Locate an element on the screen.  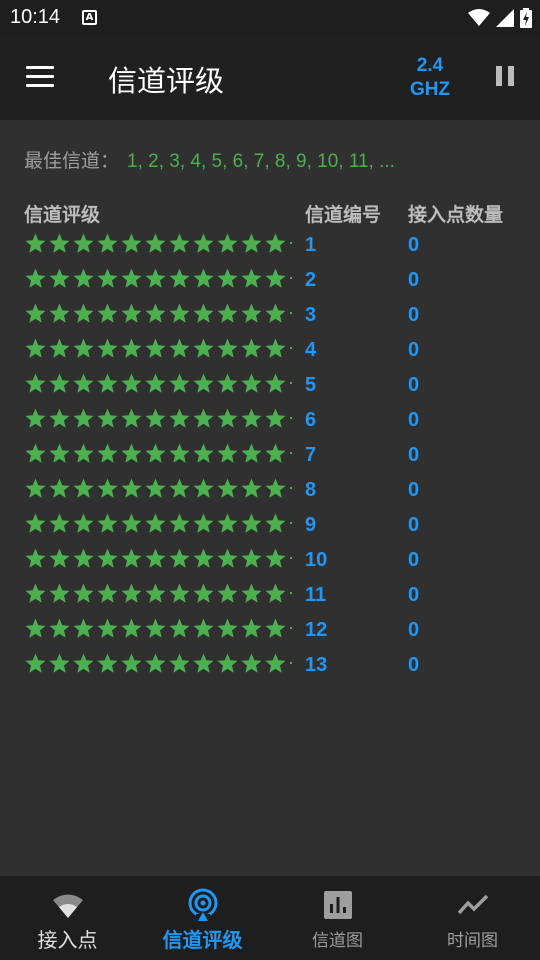
channel-number: 2 is located at coordinates (311, 280).